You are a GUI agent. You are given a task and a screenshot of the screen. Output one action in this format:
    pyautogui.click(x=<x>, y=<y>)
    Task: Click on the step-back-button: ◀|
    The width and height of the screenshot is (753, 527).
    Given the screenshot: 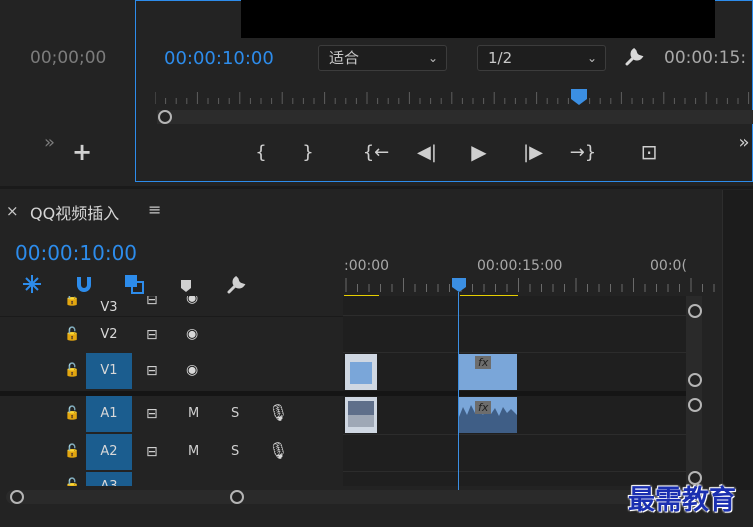 What is the action you would take?
    pyautogui.click(x=427, y=153)
    